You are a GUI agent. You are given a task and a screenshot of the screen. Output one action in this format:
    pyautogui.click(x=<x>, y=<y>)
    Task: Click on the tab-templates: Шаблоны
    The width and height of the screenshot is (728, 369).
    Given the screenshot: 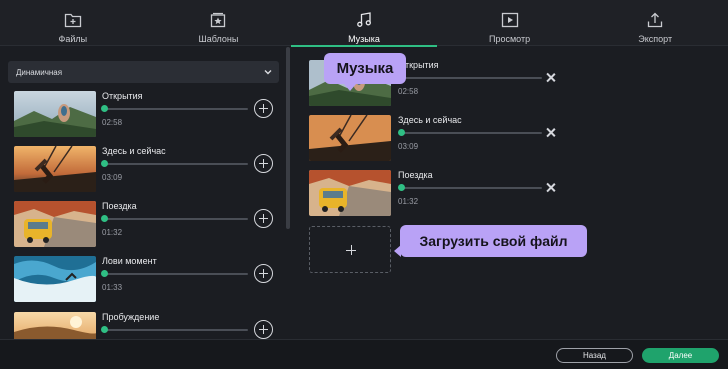 What is the action you would take?
    pyautogui.click(x=219, y=23)
    